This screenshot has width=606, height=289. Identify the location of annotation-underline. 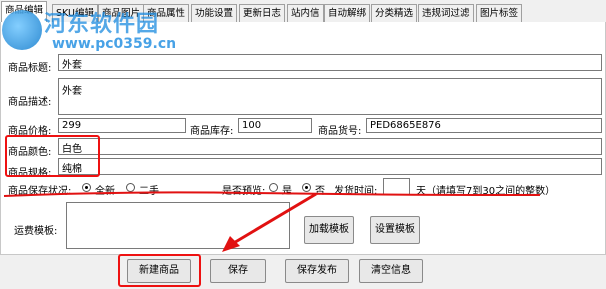
(272, 194).